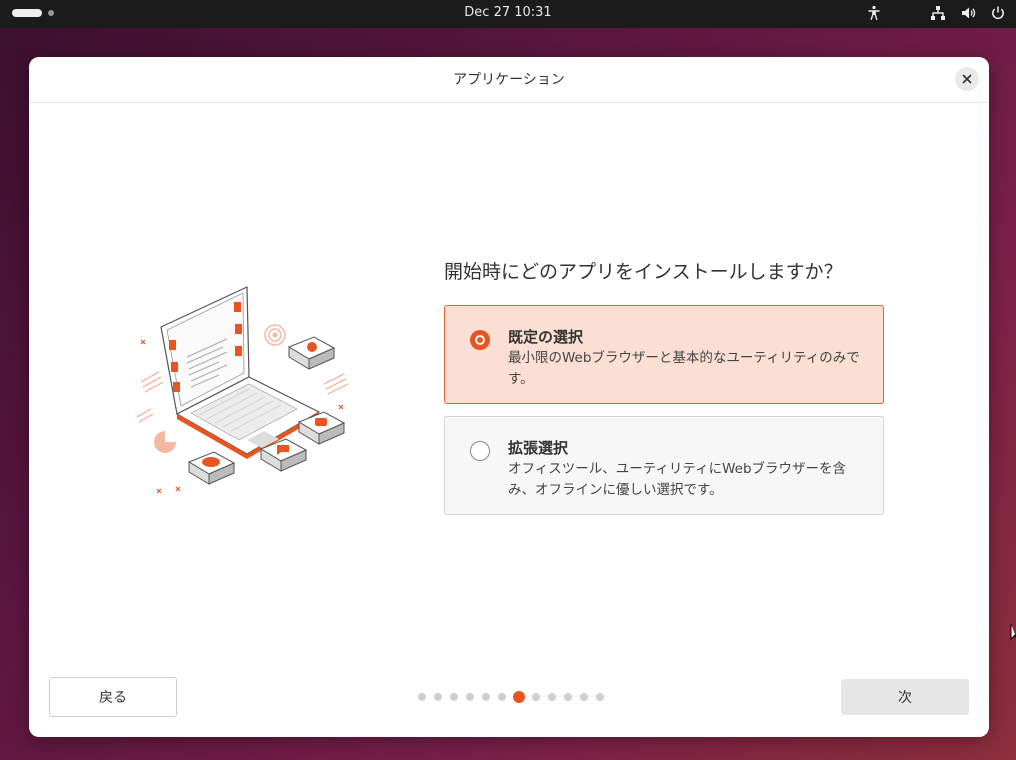 The width and height of the screenshot is (1016, 760). I want to click on dialog-titlebar: アプリケーション, so click(509, 80).